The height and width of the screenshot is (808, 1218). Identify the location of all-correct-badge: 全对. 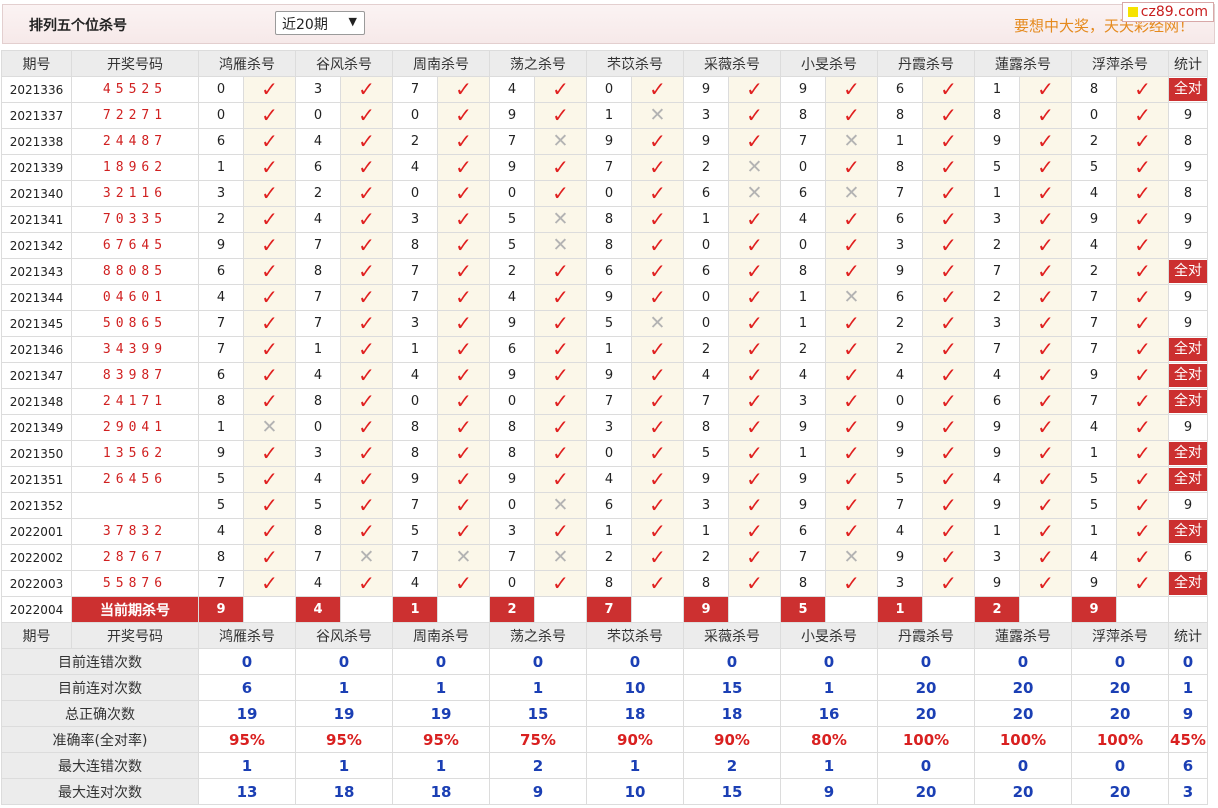
(1188, 271).